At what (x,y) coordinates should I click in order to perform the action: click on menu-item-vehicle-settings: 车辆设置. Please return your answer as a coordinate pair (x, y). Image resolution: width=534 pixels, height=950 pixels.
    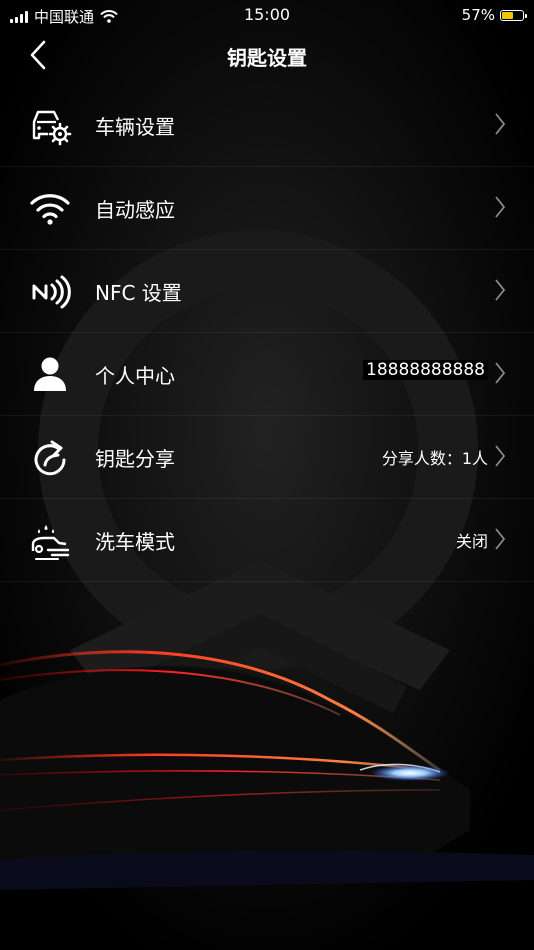
    Looking at the image, I should click on (267, 125).